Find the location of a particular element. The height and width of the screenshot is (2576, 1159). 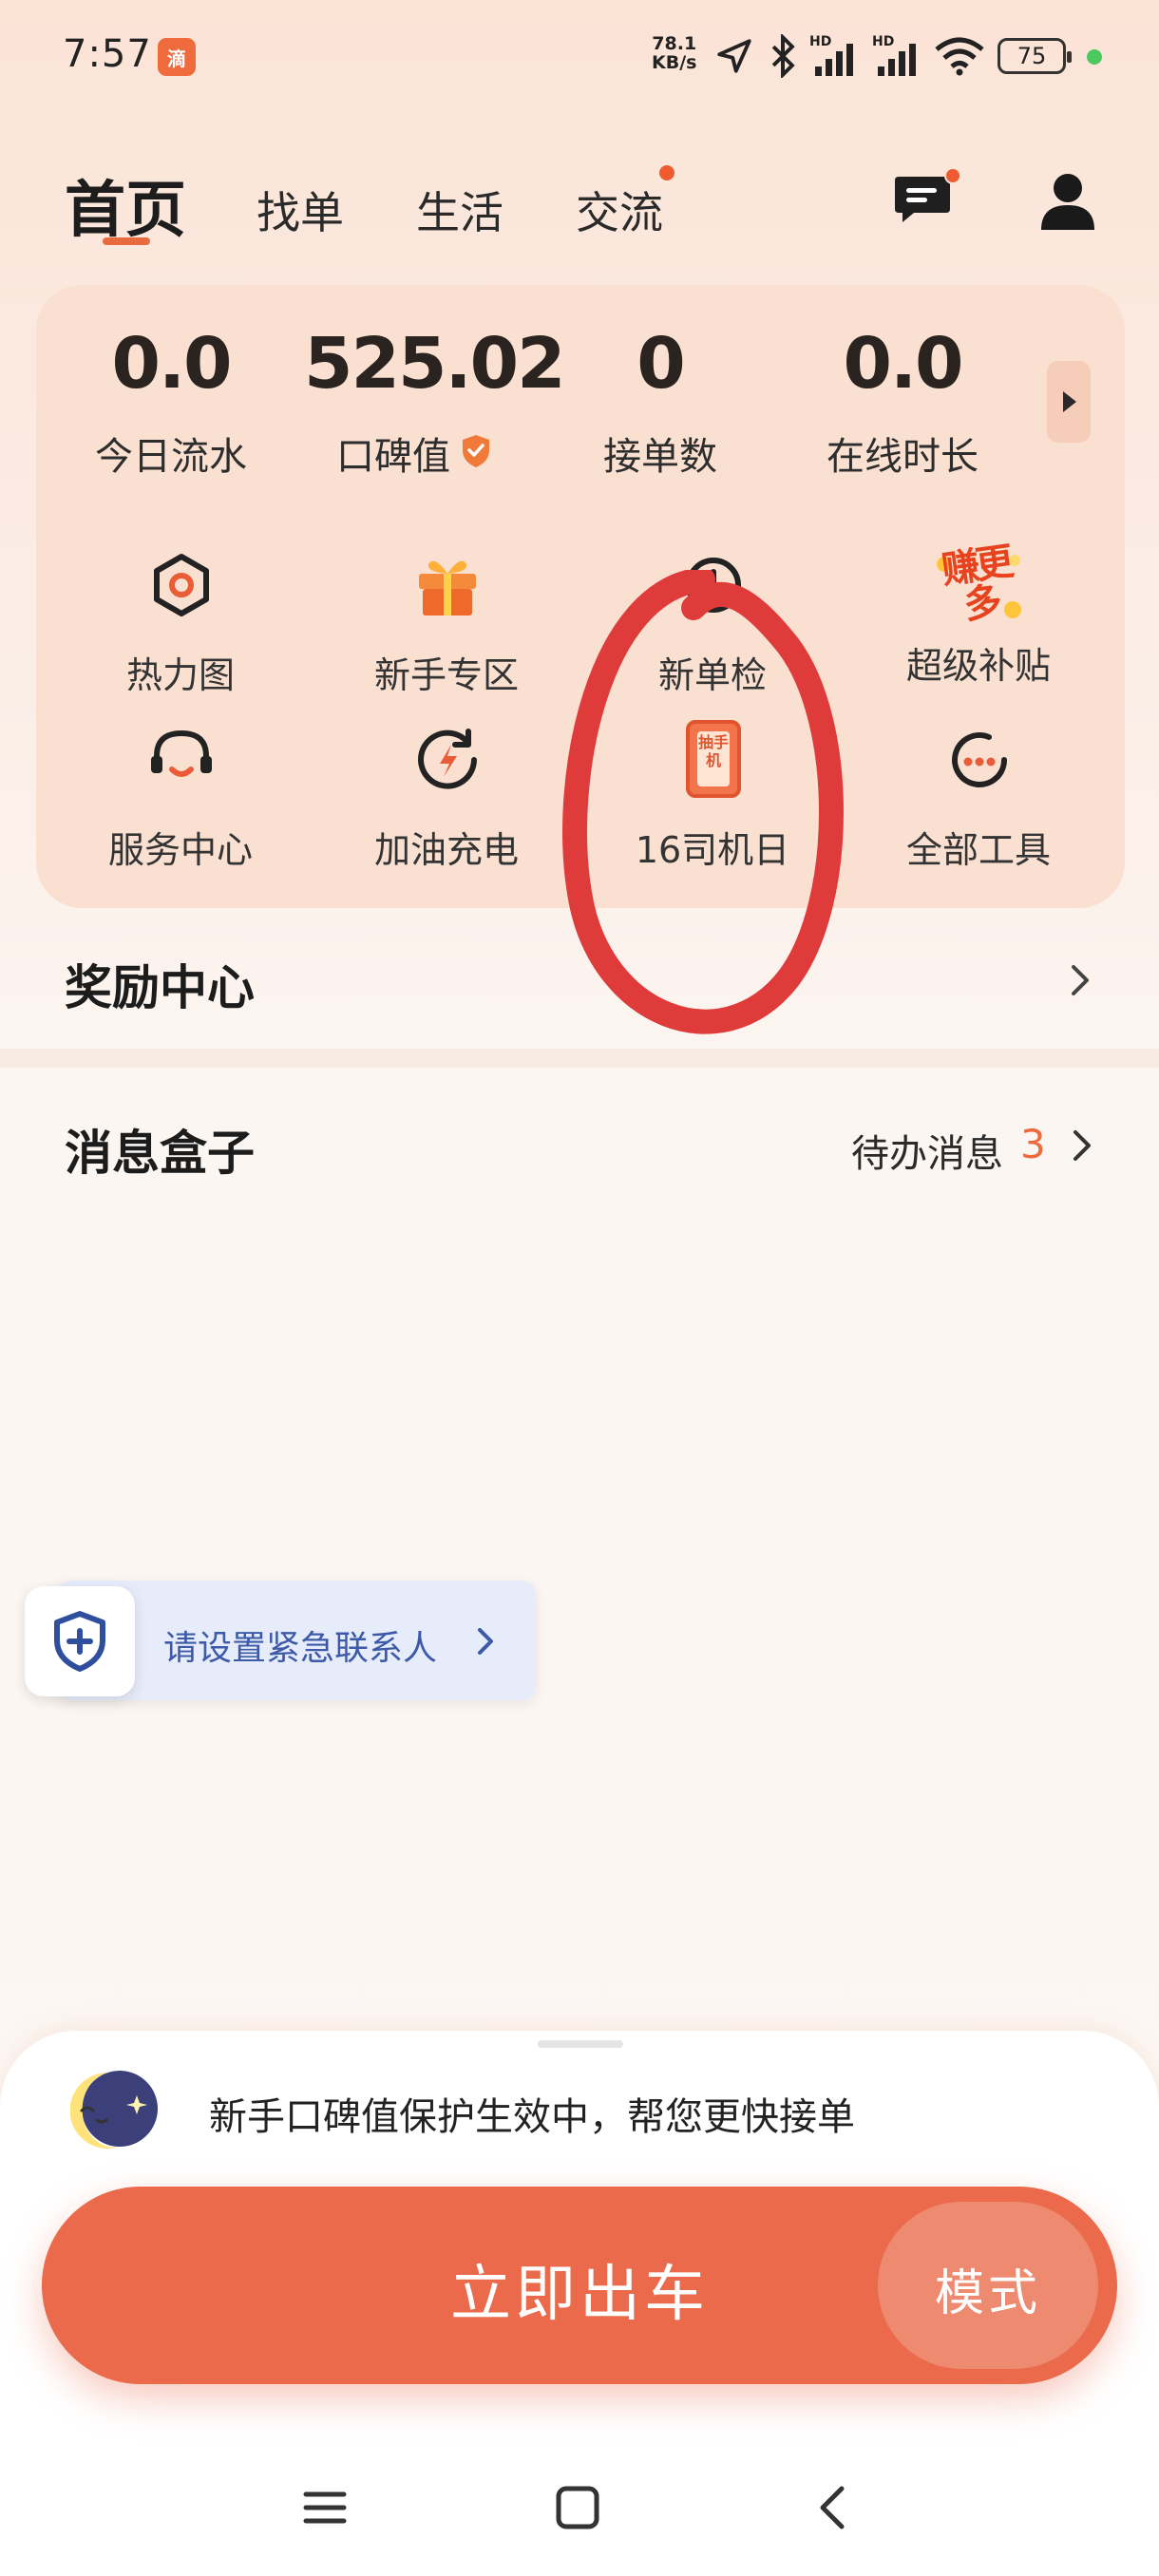

network-speed-value: 78.1 is located at coordinates (674, 43).